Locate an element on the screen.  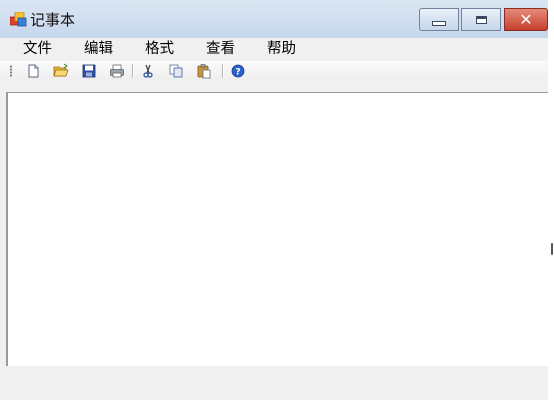
close-icon: ✕ is located at coordinates (526, 19).